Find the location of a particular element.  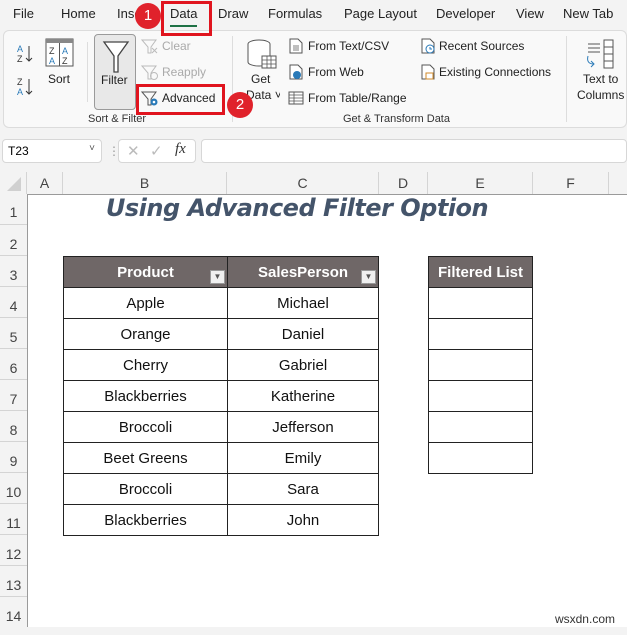

select-all-button is located at coordinates (13, 183).